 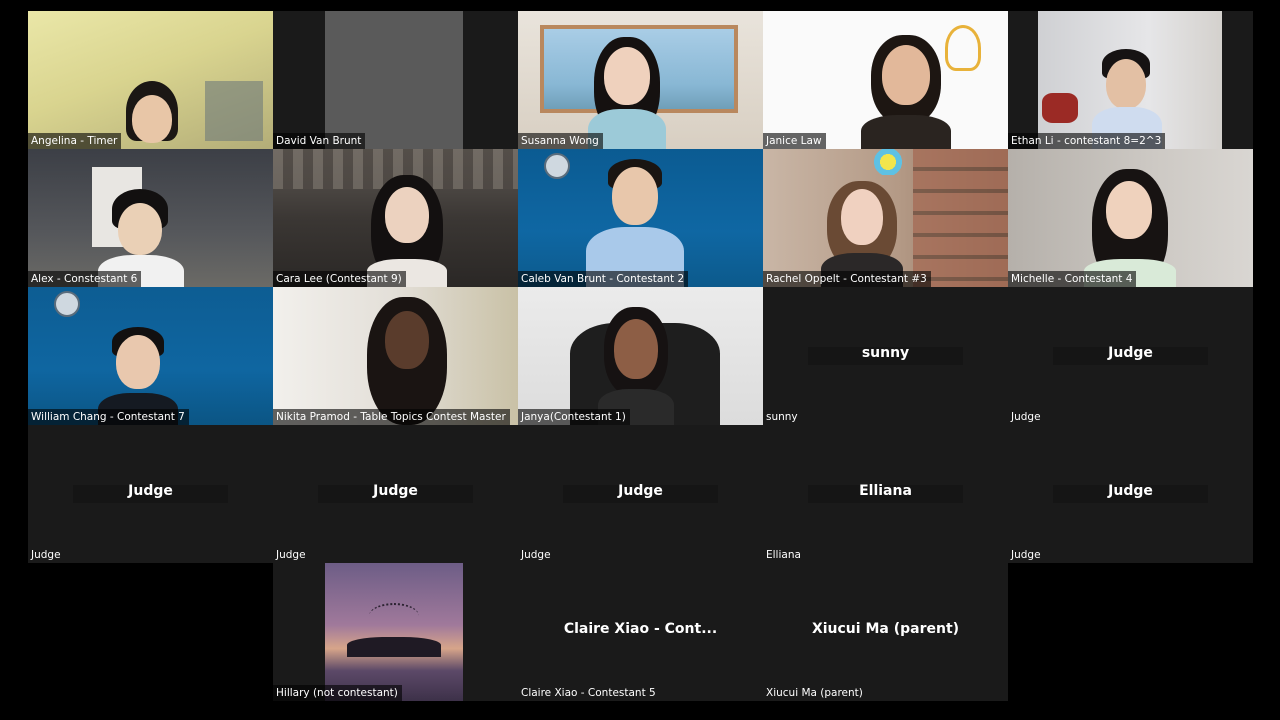 I want to click on participant-display-name: Elliana, so click(x=885, y=491).